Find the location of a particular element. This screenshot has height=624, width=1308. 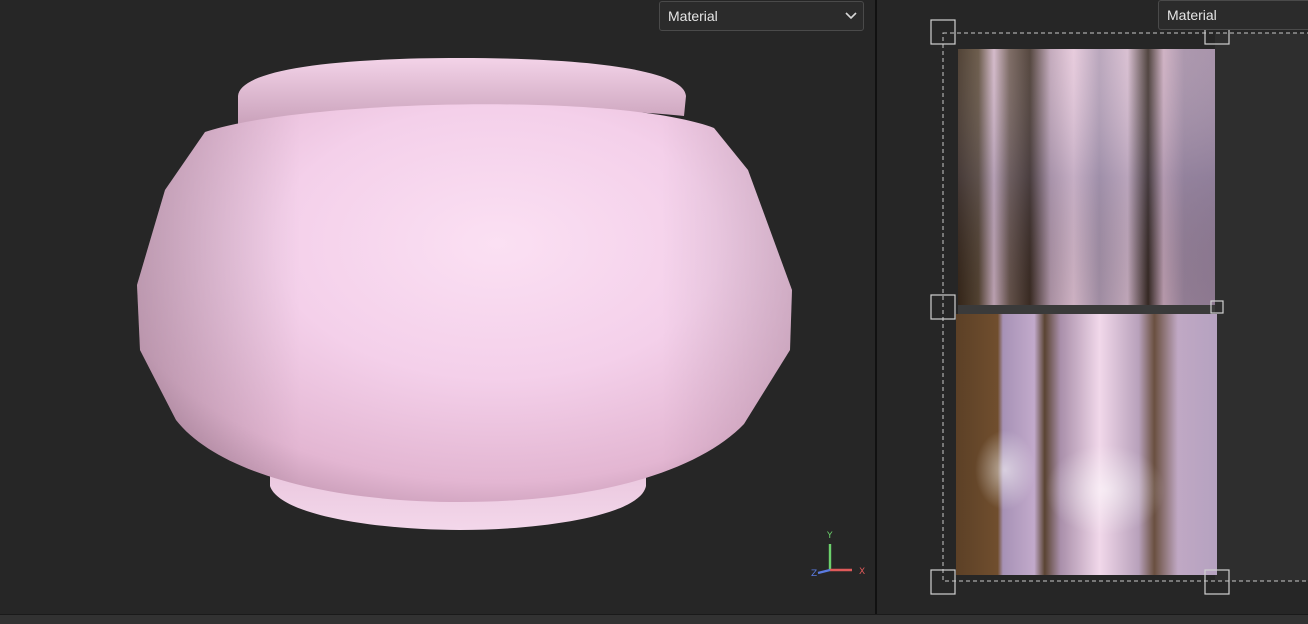

z-axis-label: Z is located at coordinates (814, 574).